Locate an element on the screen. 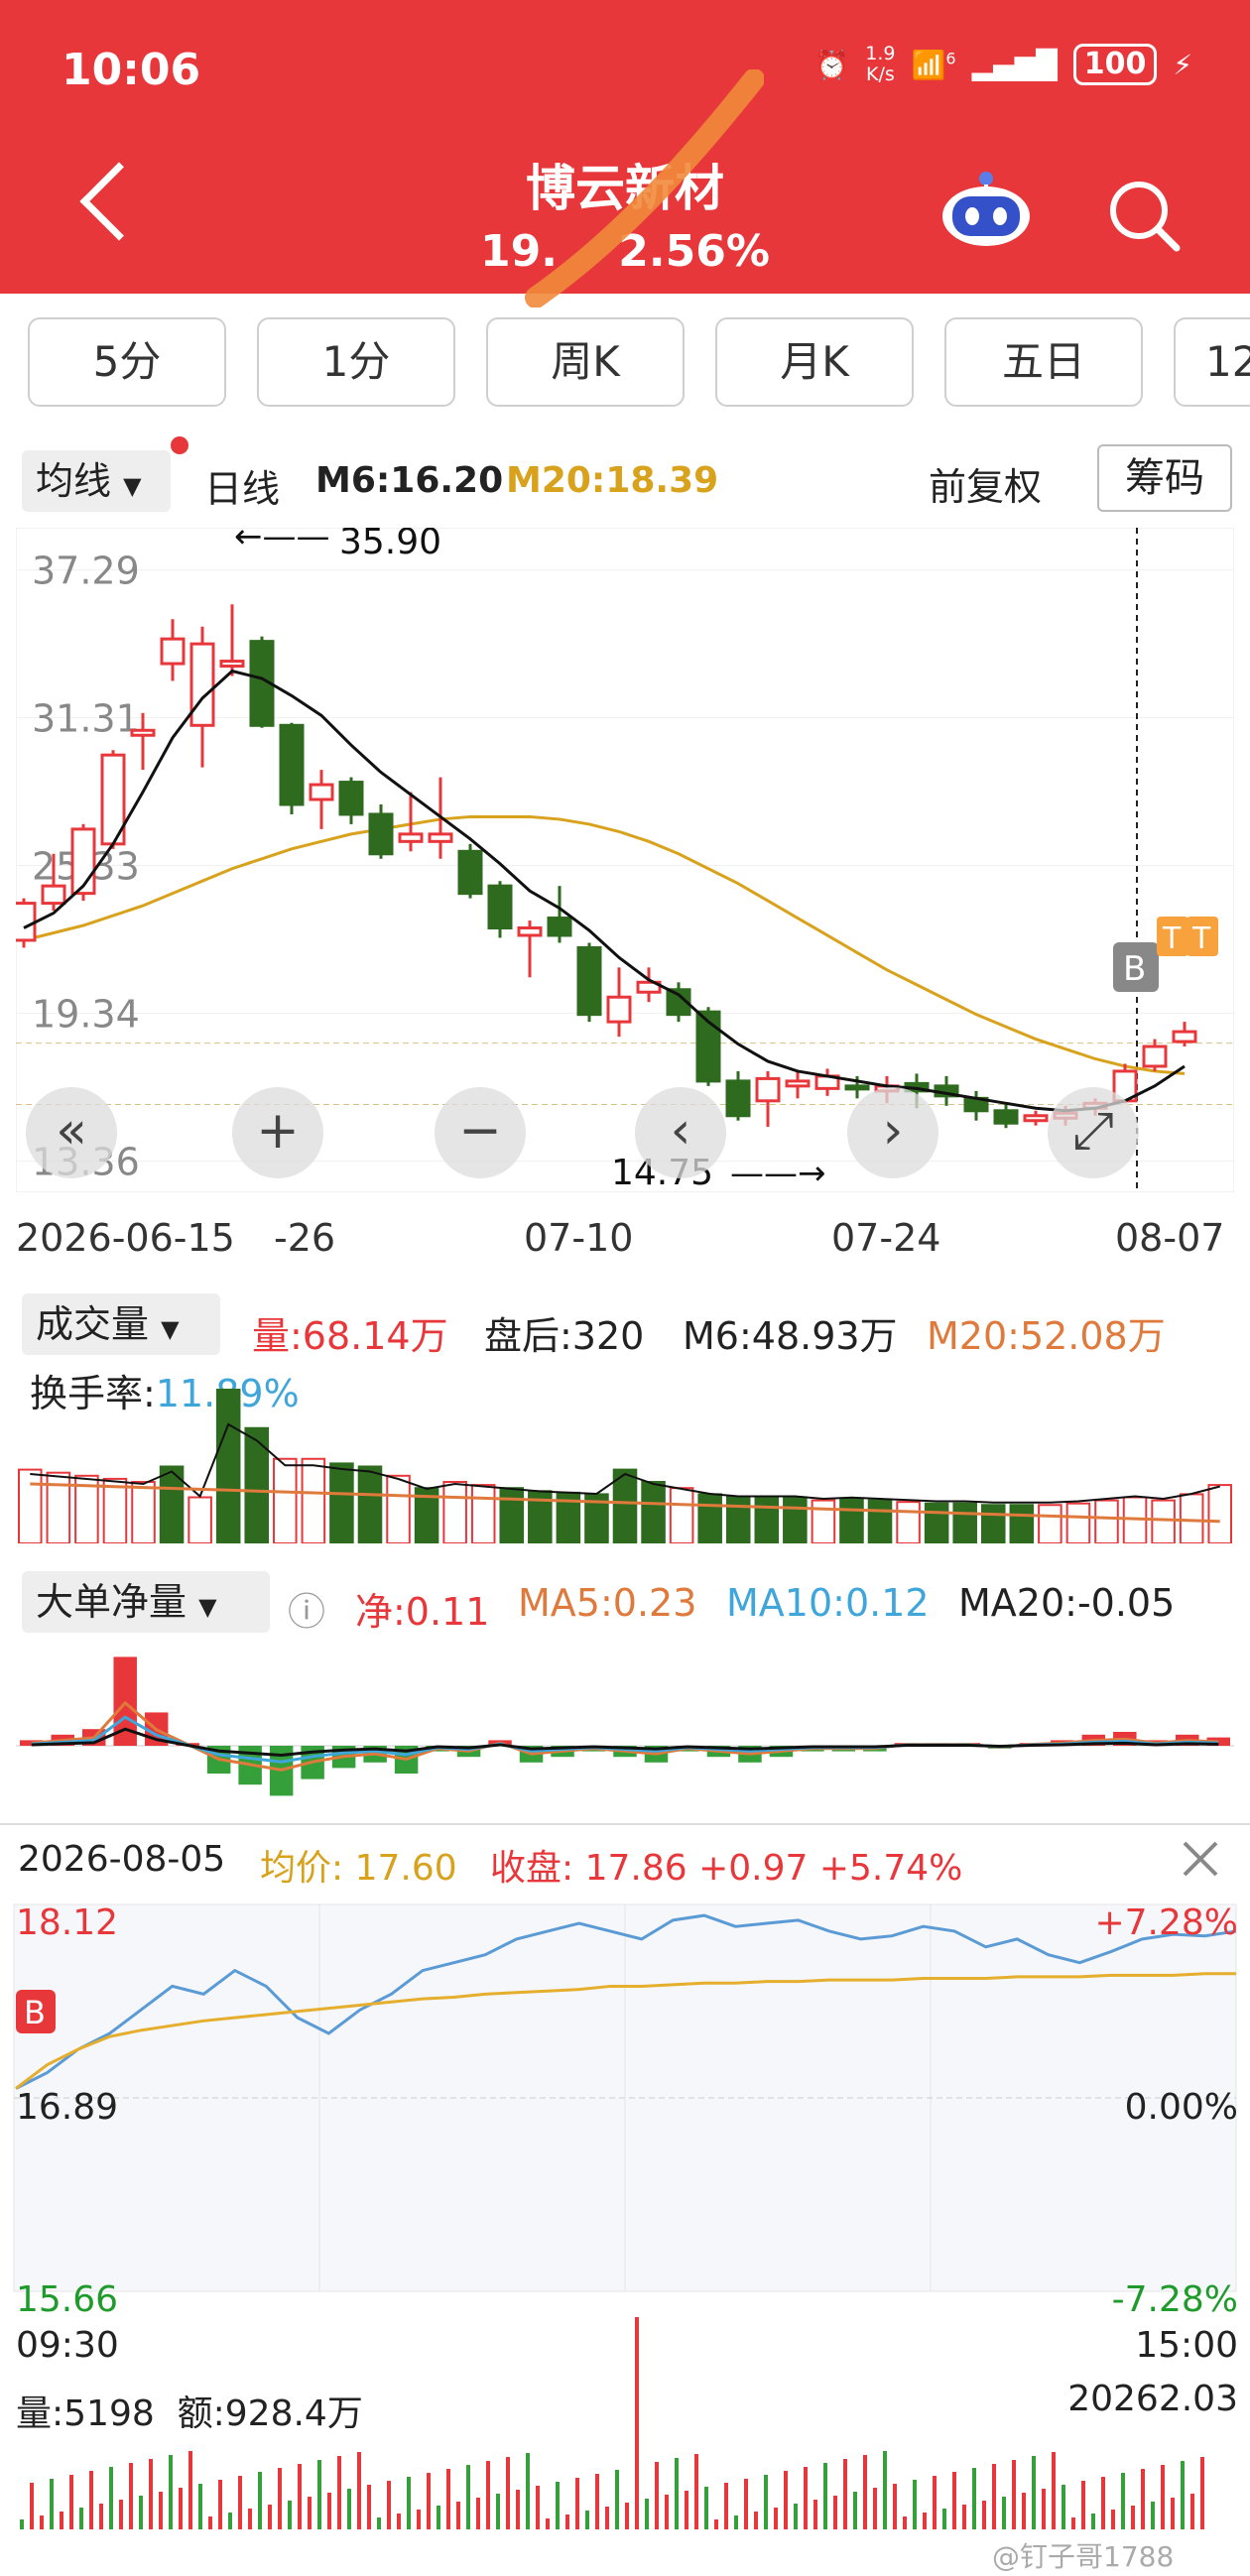 The width and height of the screenshot is (1250, 2576). zoom-out-button: − is located at coordinates (480, 1132).